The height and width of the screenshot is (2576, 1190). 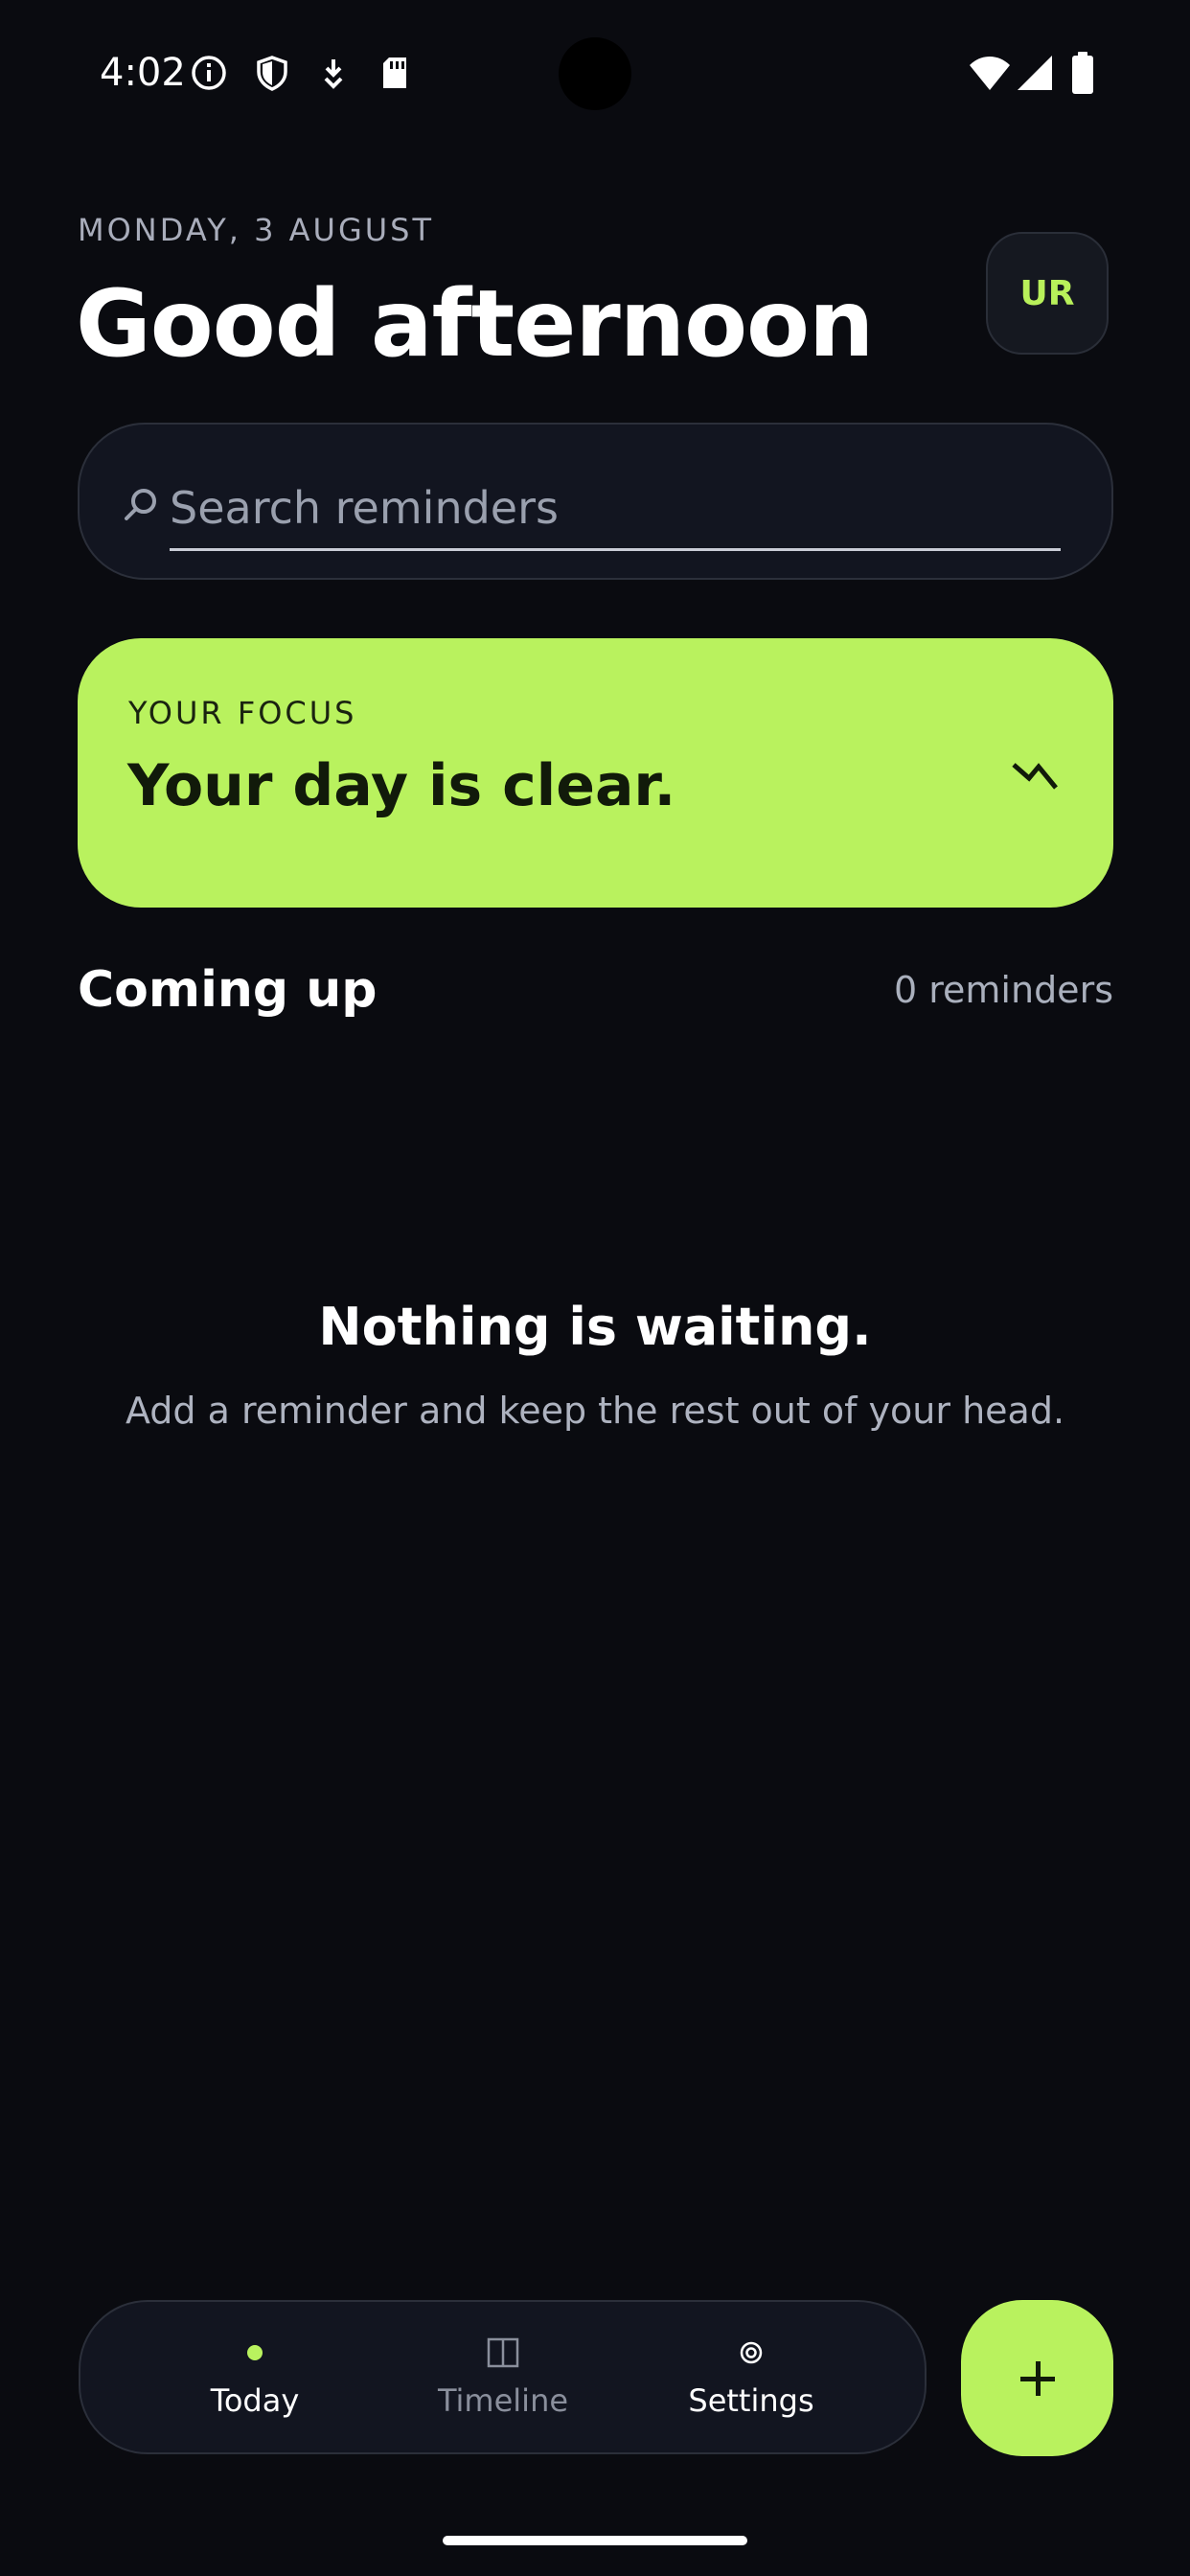 What do you see at coordinates (475, 324) in the screenshot?
I see `greeting-title: Good afternoon` at bounding box center [475, 324].